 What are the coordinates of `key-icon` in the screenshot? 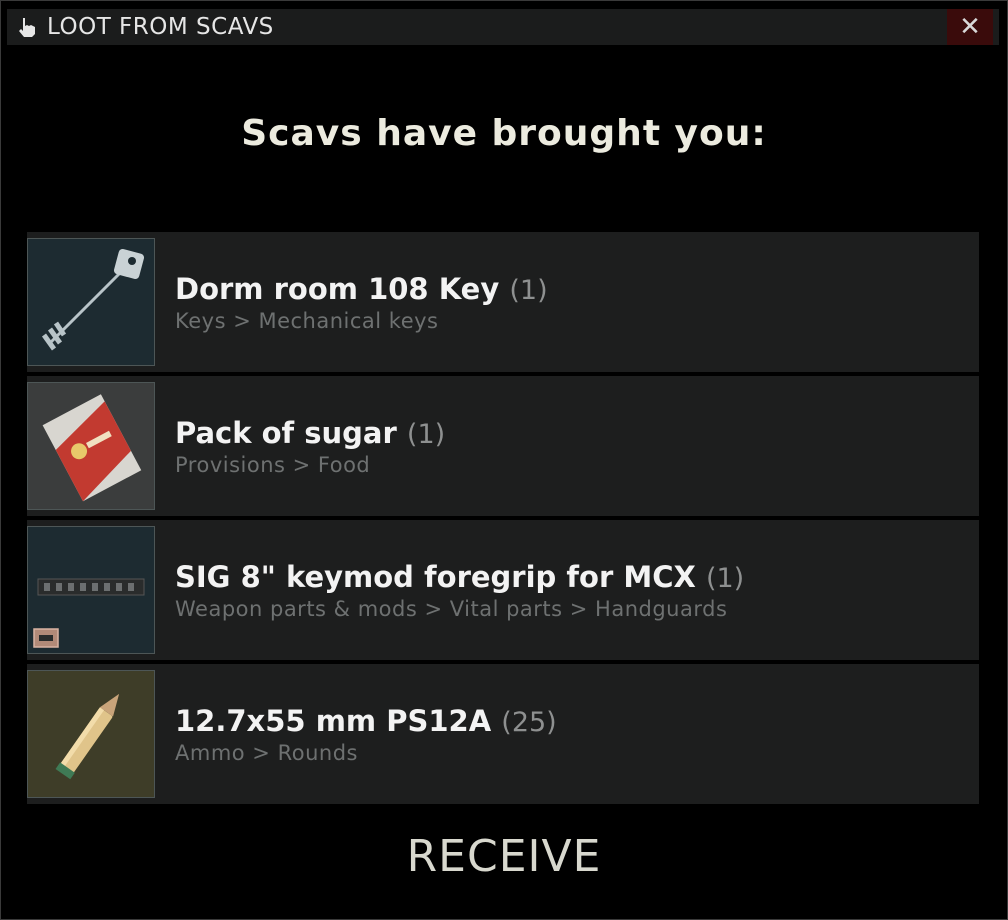 It's located at (91, 302).